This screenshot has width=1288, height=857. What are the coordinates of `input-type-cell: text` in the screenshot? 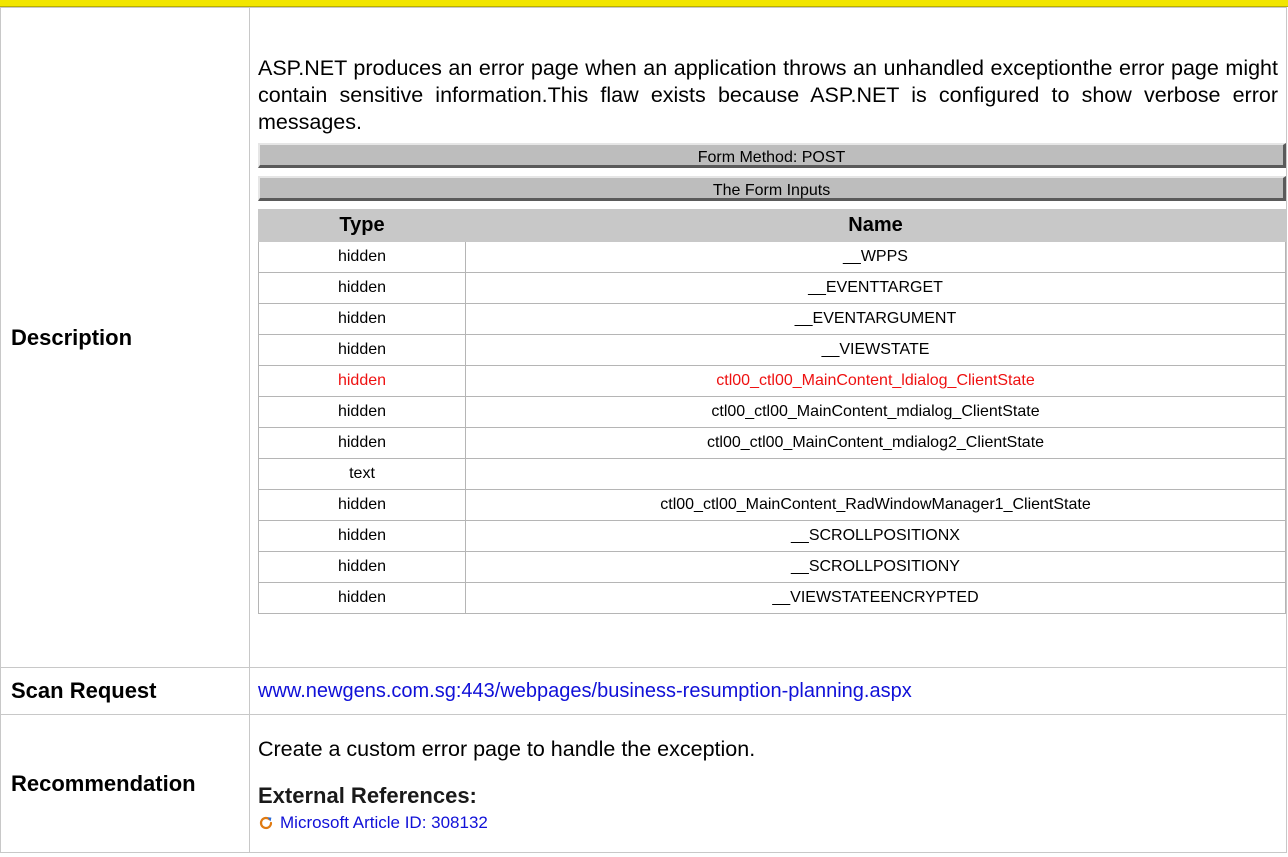 It's located at (362, 474).